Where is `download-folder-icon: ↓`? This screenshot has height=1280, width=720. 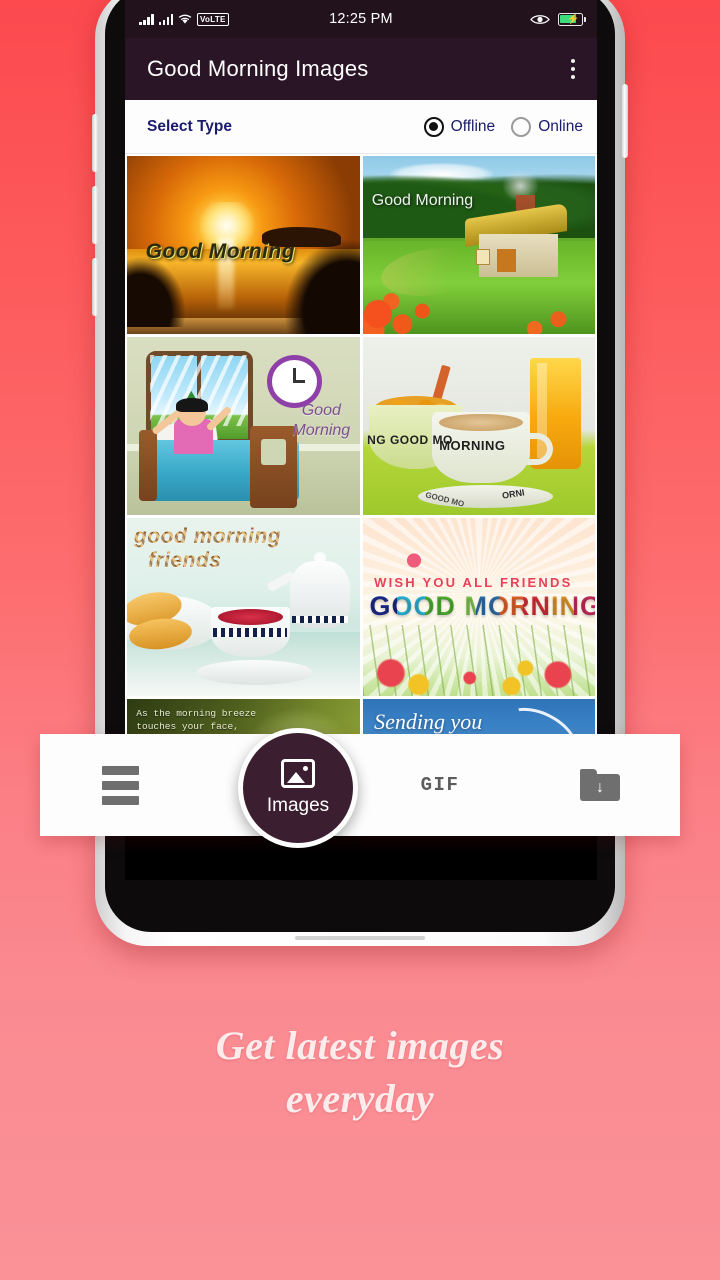
download-folder-icon: ↓ is located at coordinates (600, 785).